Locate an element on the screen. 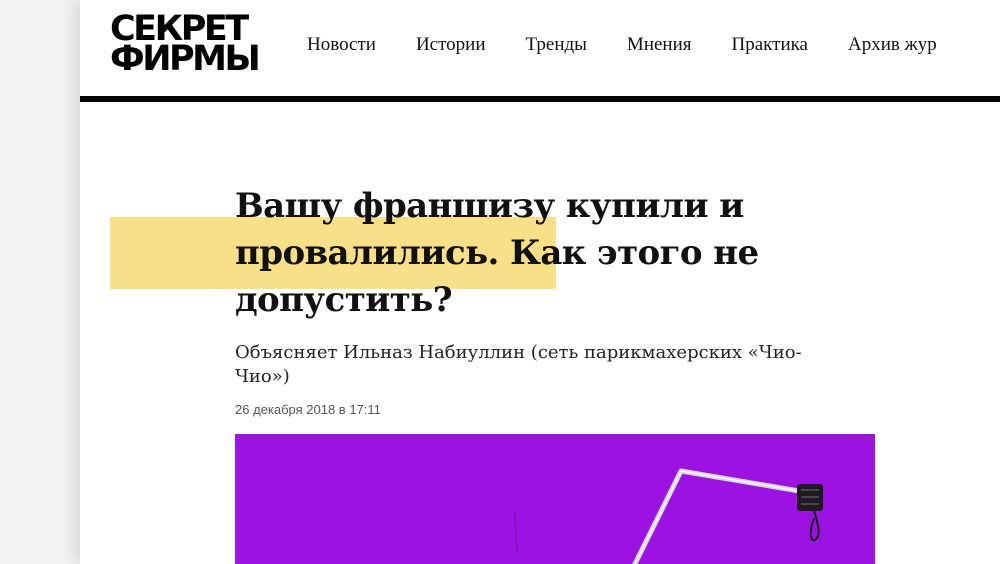  hero-image is located at coordinates (555, 499).